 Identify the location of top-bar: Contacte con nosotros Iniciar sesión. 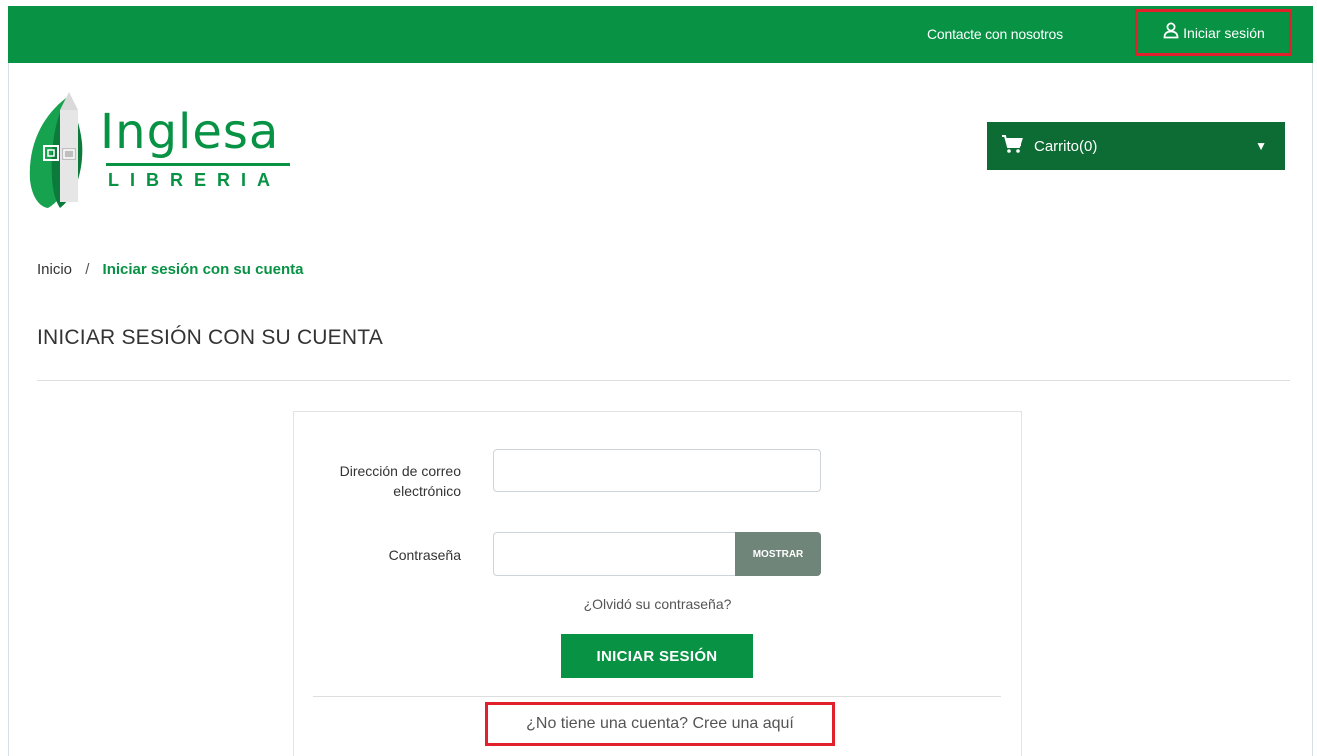
(660, 34).